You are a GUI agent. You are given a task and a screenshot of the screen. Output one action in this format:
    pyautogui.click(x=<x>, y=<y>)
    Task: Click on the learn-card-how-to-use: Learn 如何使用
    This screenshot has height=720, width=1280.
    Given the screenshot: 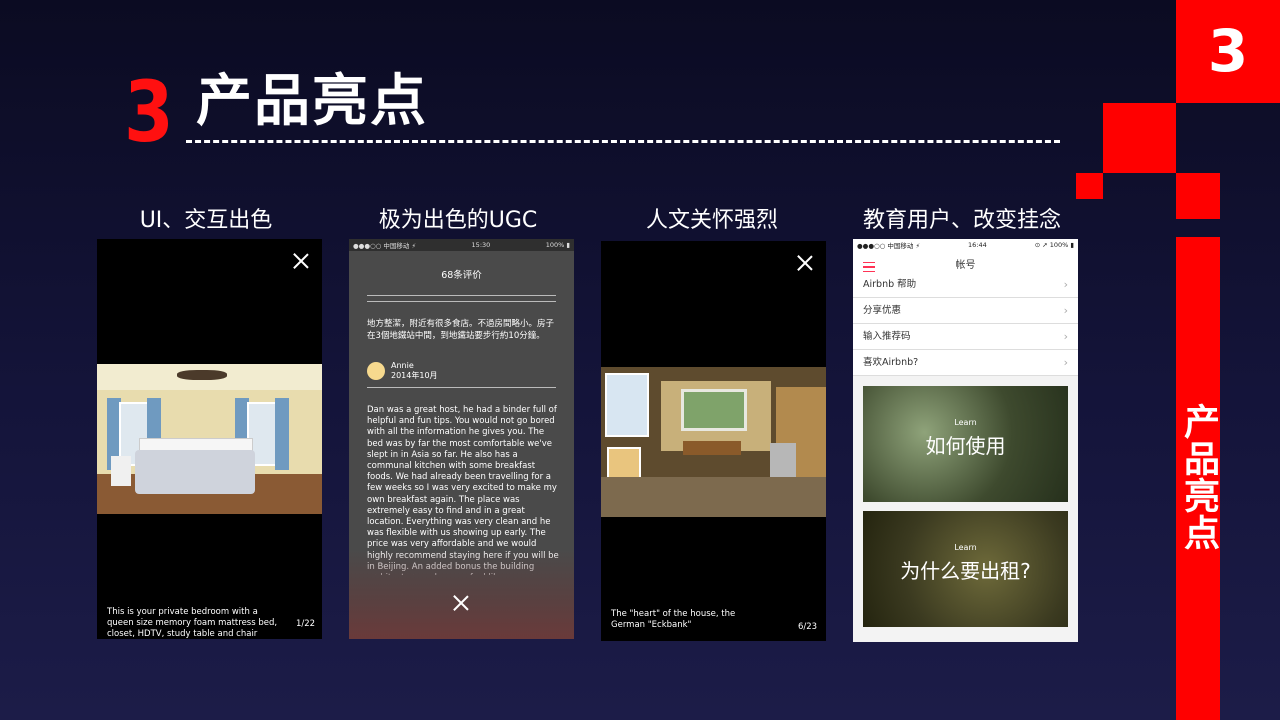 What is the action you would take?
    pyautogui.click(x=965, y=444)
    